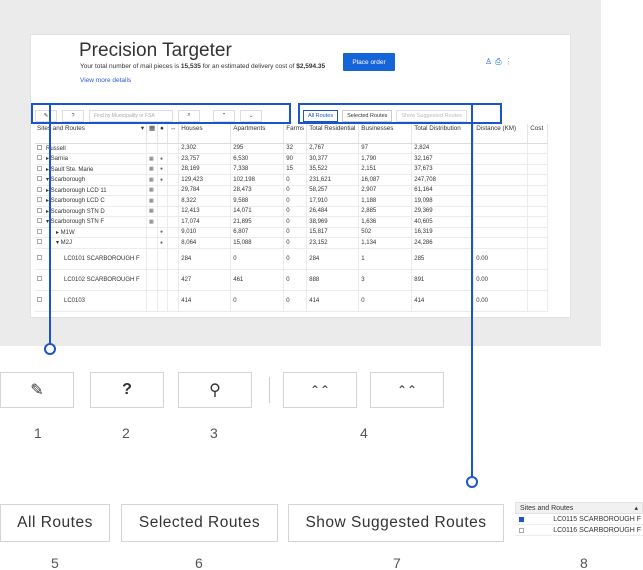 The width and height of the screenshot is (643, 570). I want to click on col-businesses: Businesses, so click(385, 134).